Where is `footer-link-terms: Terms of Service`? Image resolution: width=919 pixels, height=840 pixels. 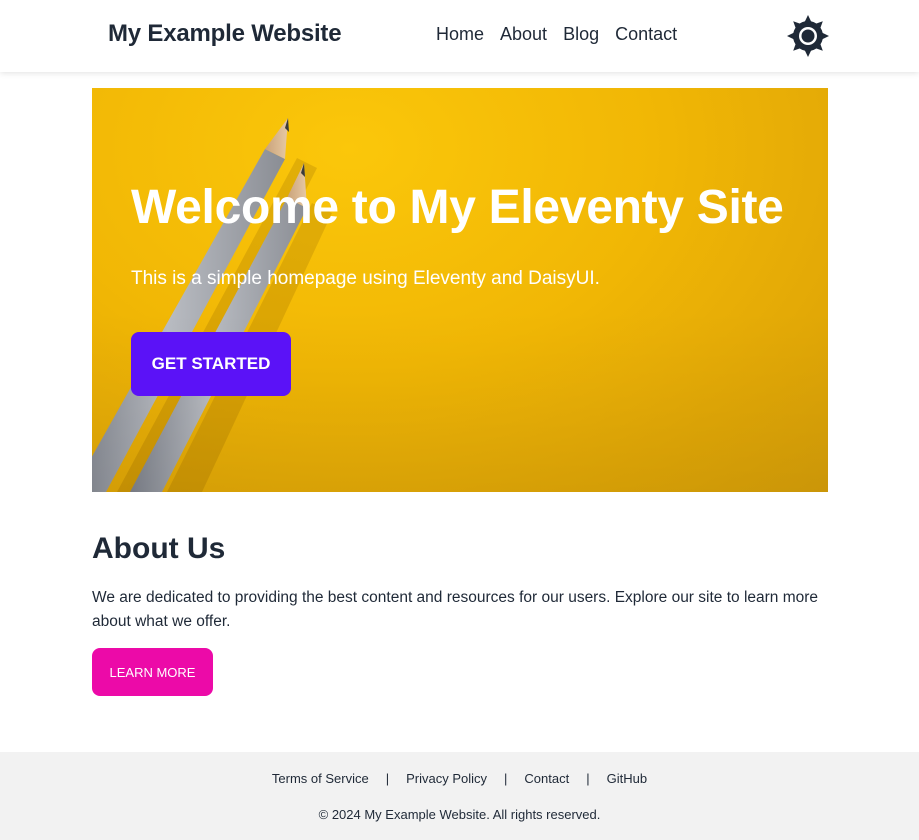 footer-link-terms: Terms of Service is located at coordinates (320, 778).